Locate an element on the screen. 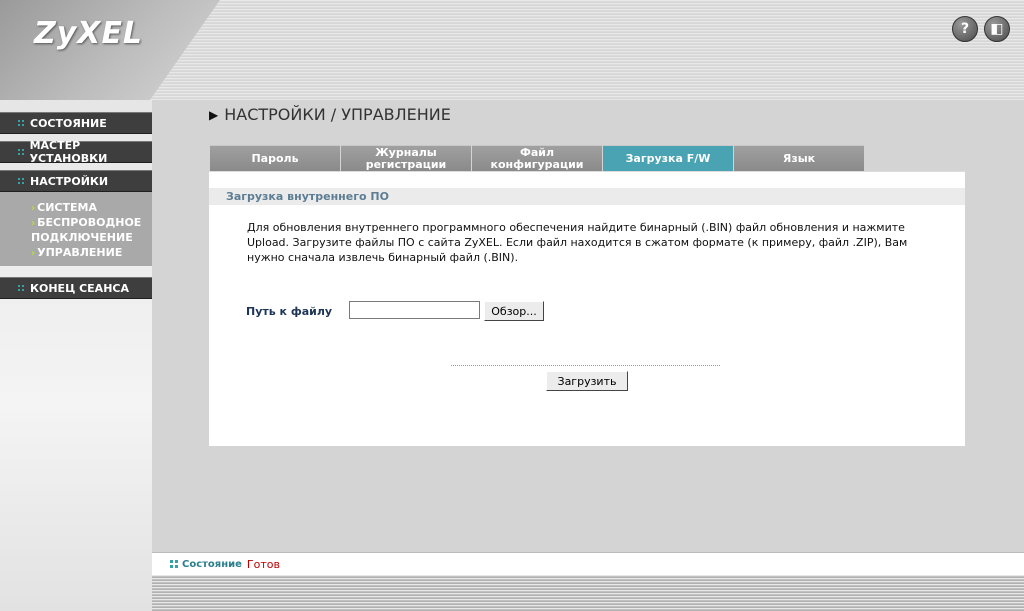  page-title-text: НАСТРОЙКИ / УПРАВЛЕНИЕ is located at coordinates (337, 114).